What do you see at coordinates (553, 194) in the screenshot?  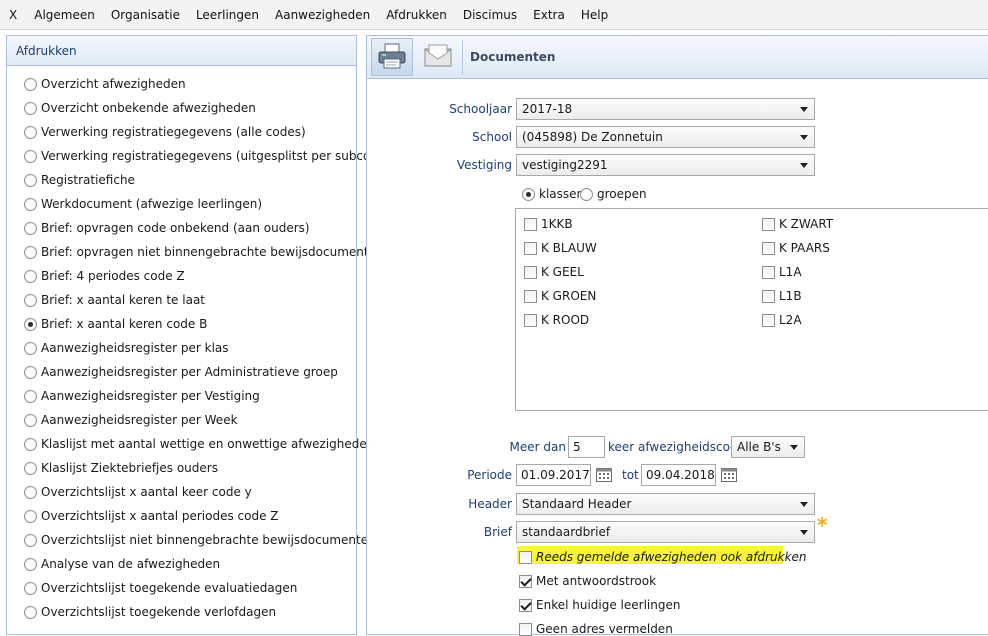 I see `radio-klassen: klassen` at bounding box center [553, 194].